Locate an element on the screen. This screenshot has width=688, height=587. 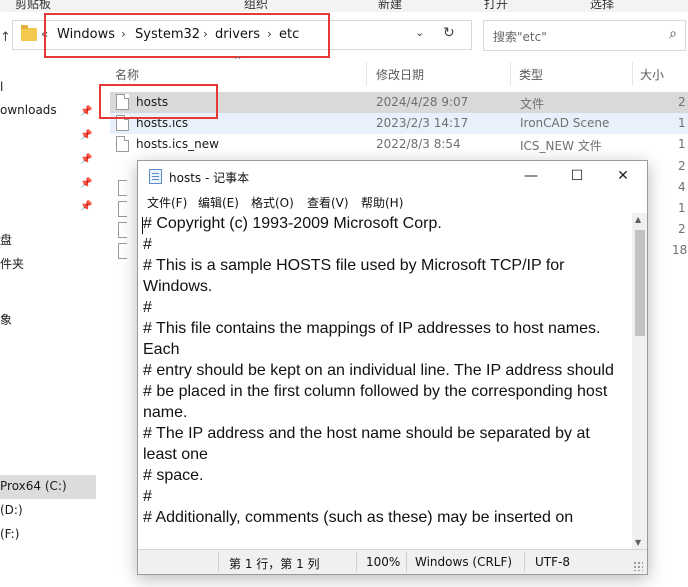
highlight-box-address is located at coordinates (187, 35).